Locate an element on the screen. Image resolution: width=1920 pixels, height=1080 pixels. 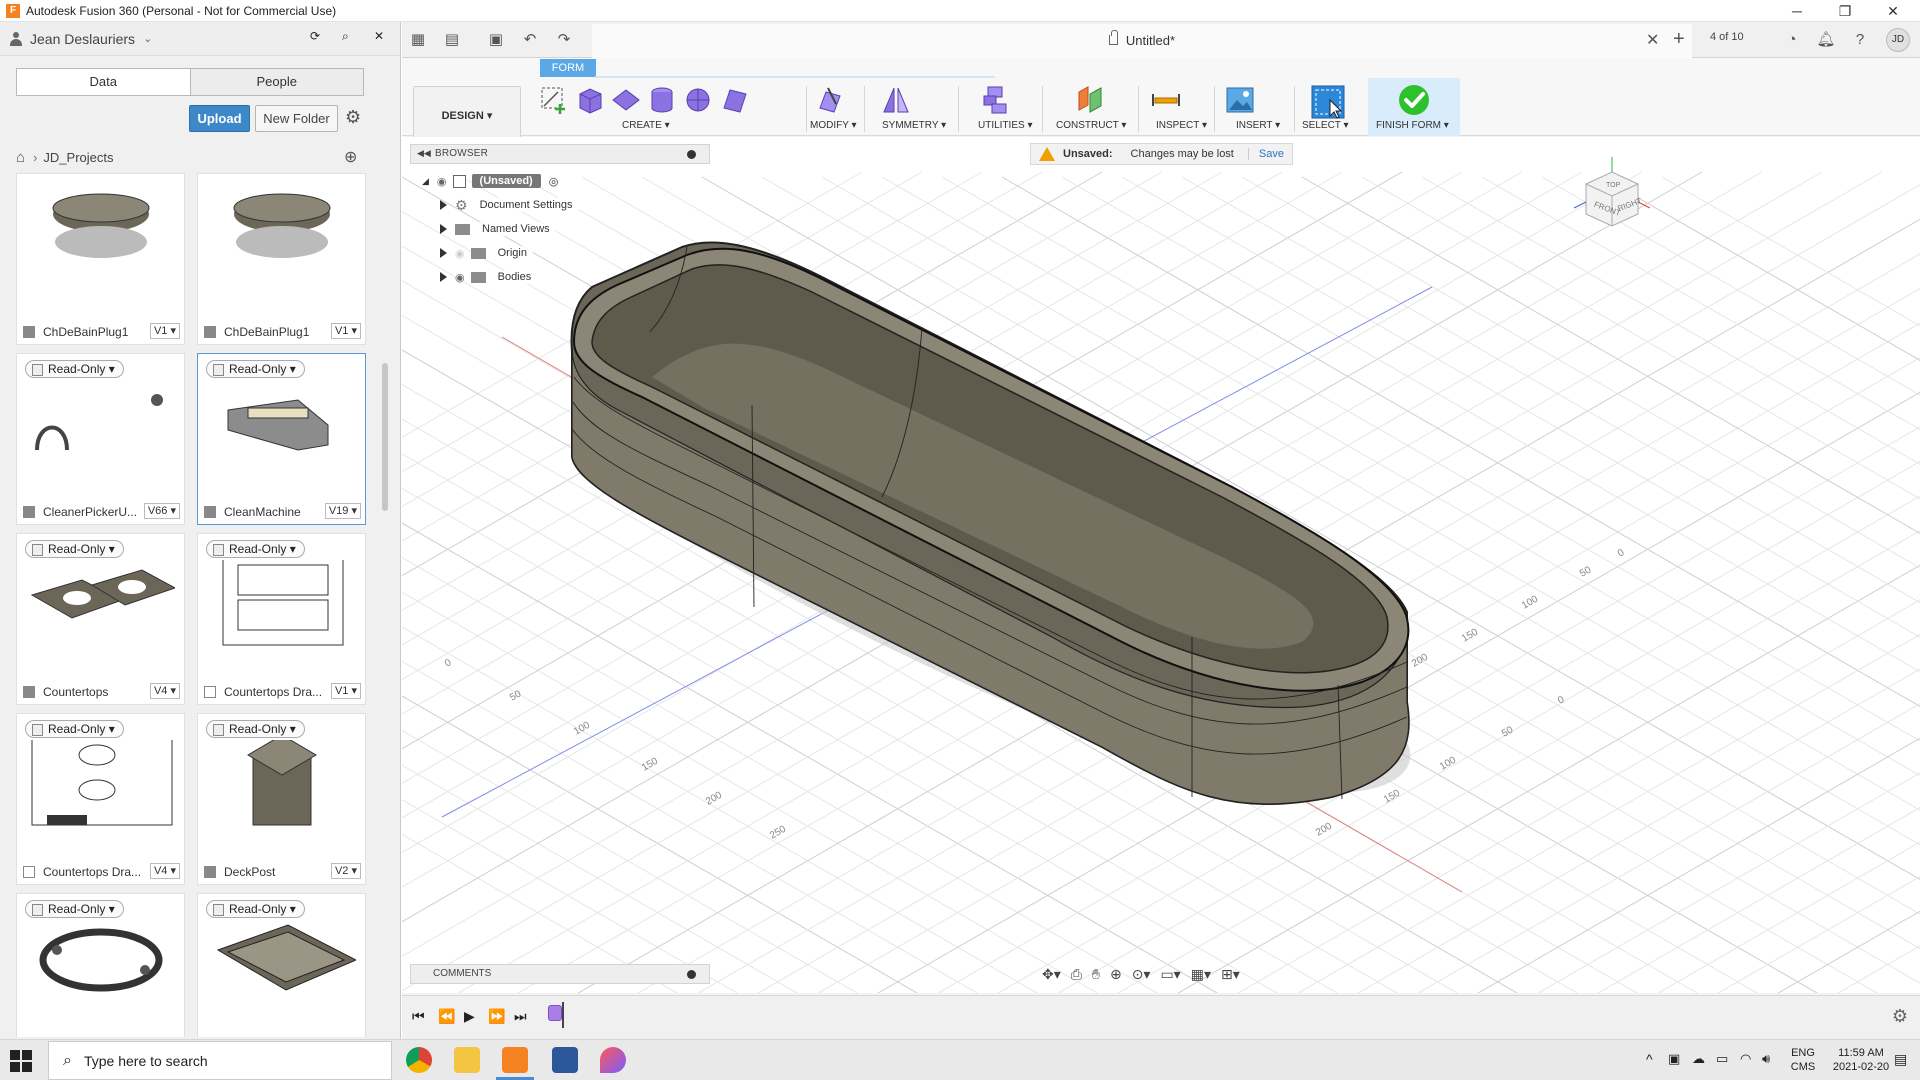
viewports-icon: ⊞▾ is located at coordinates (1230, 974).